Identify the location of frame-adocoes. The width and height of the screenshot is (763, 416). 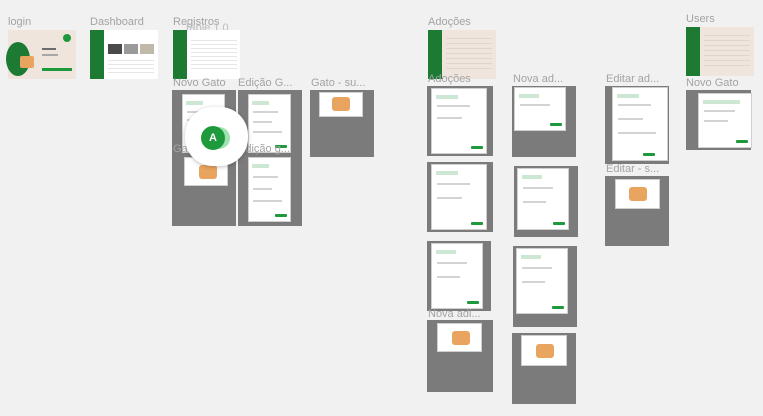
(462, 54).